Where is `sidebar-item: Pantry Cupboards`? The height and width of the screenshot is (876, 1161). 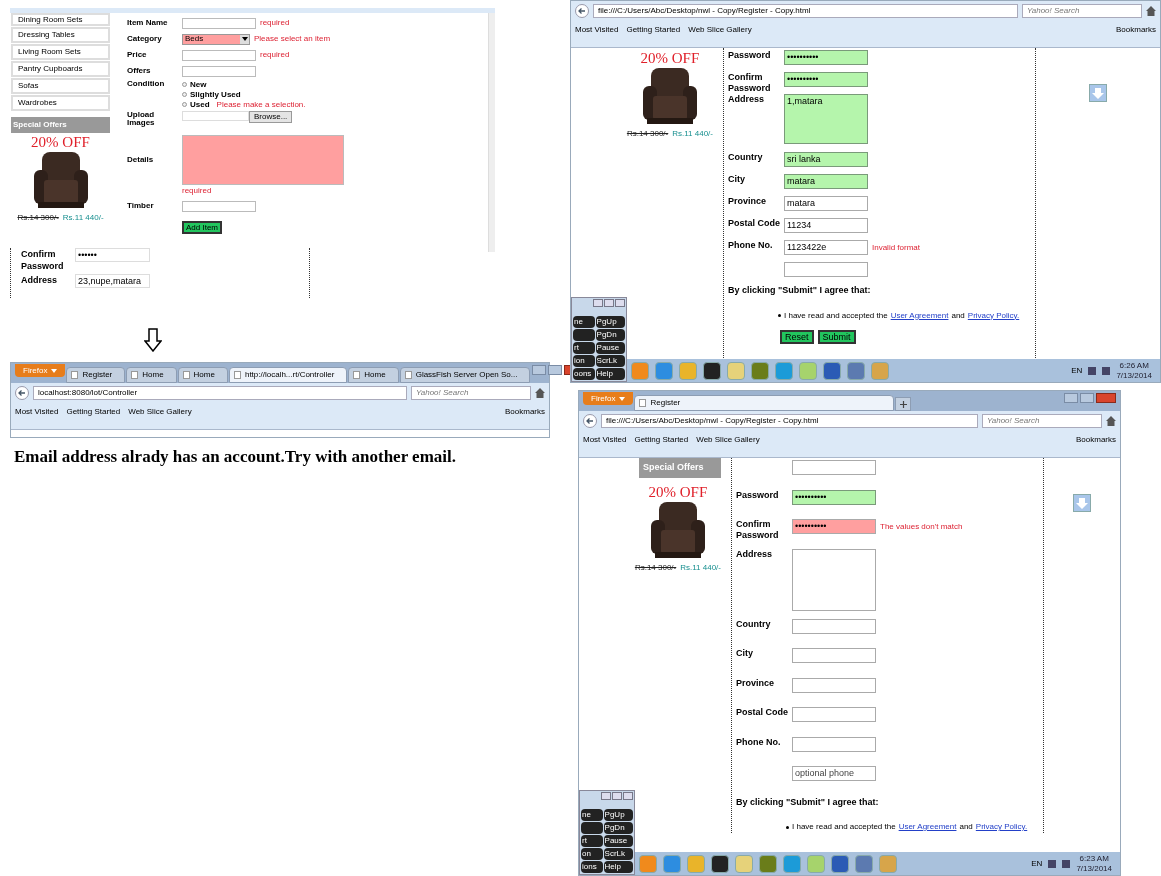
sidebar-item: Pantry Cupboards is located at coordinates (60, 69).